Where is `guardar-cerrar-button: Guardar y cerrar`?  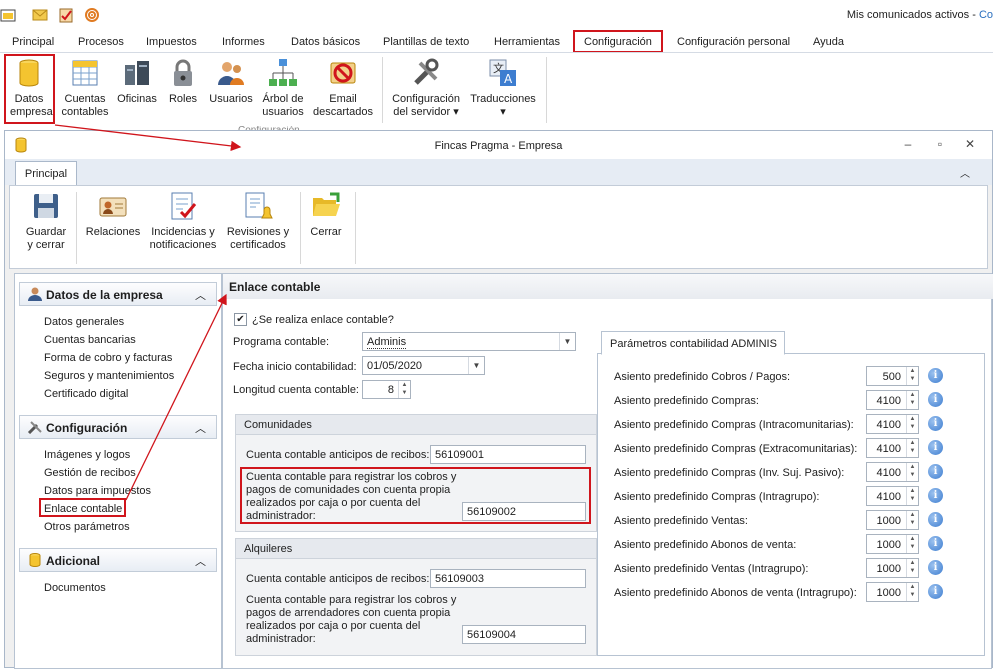
guardar-cerrar-button: Guardar y cerrar is located at coordinates (46, 221).